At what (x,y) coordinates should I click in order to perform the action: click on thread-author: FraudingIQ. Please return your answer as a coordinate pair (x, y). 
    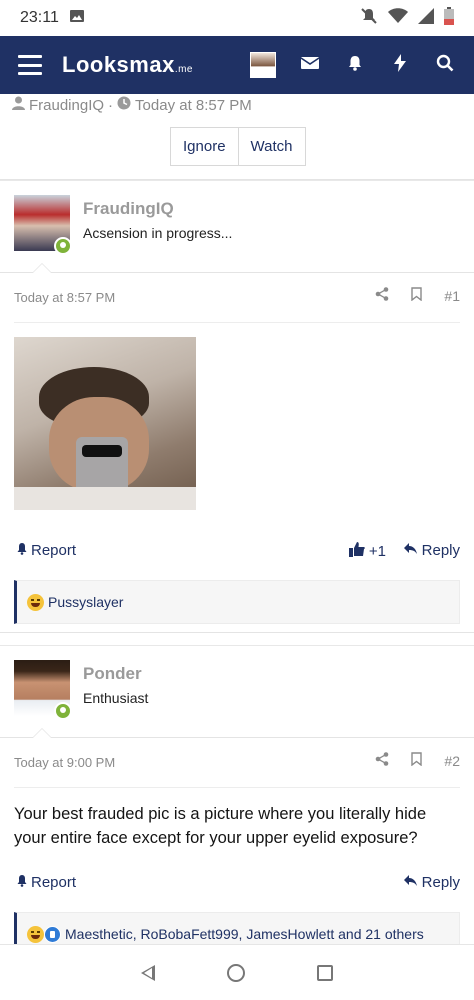
    Looking at the image, I should click on (66, 105).